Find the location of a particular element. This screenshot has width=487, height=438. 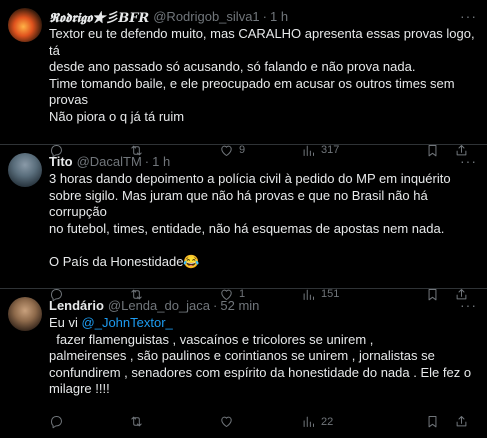

tweet-line: O País da Honestidade😂 is located at coordinates (124, 261).